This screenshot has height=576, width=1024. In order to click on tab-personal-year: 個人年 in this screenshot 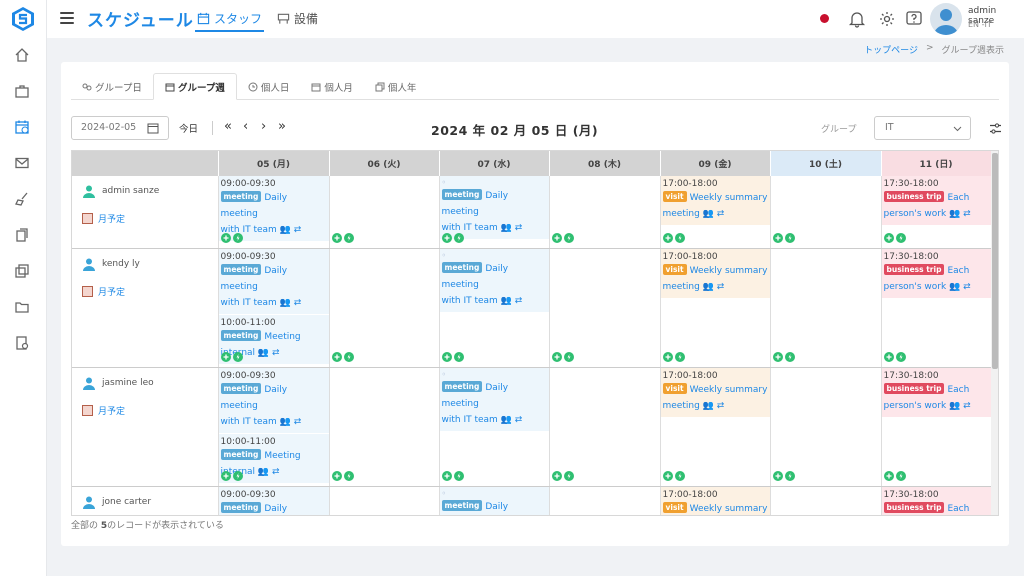, I will do `click(396, 86)`.